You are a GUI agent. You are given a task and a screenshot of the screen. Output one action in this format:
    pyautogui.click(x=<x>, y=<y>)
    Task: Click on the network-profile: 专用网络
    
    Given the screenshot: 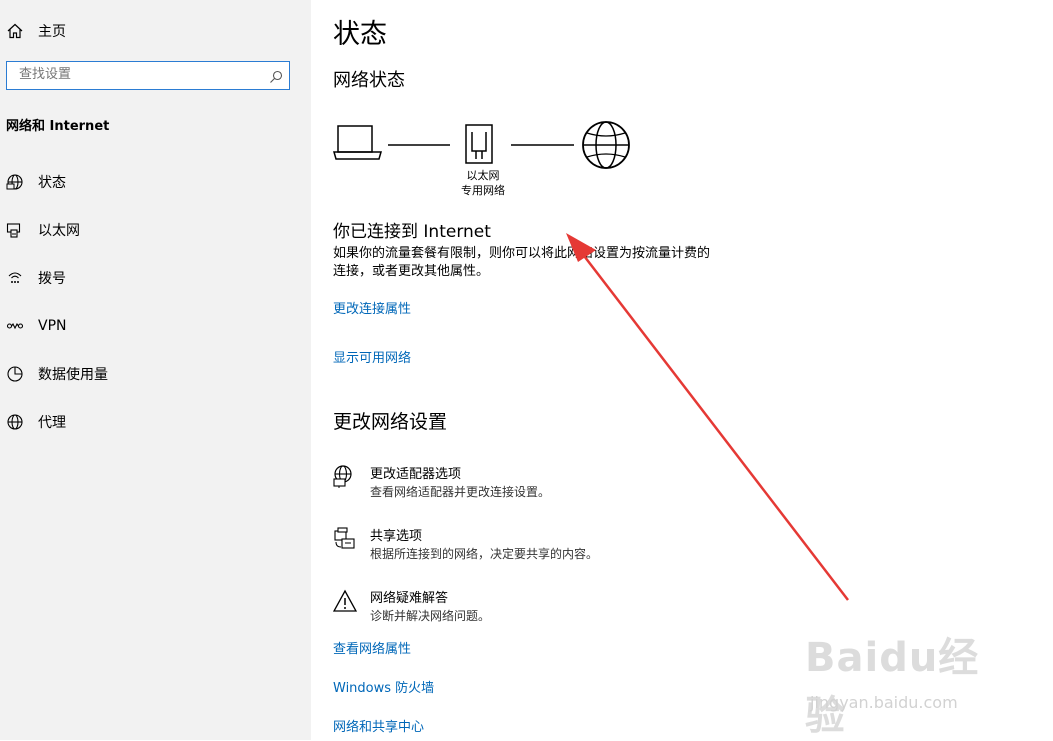 What is the action you would take?
    pyautogui.click(x=483, y=190)
    